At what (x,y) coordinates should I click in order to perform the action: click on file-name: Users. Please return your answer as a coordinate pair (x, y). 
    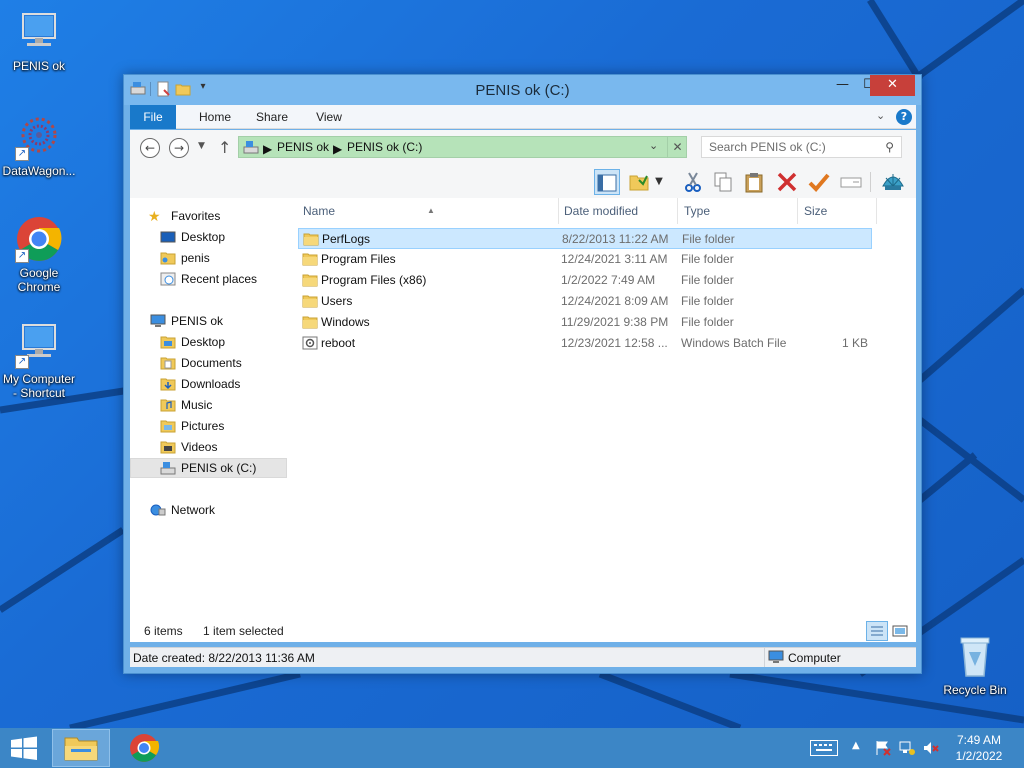
    Looking at the image, I should click on (337, 301).